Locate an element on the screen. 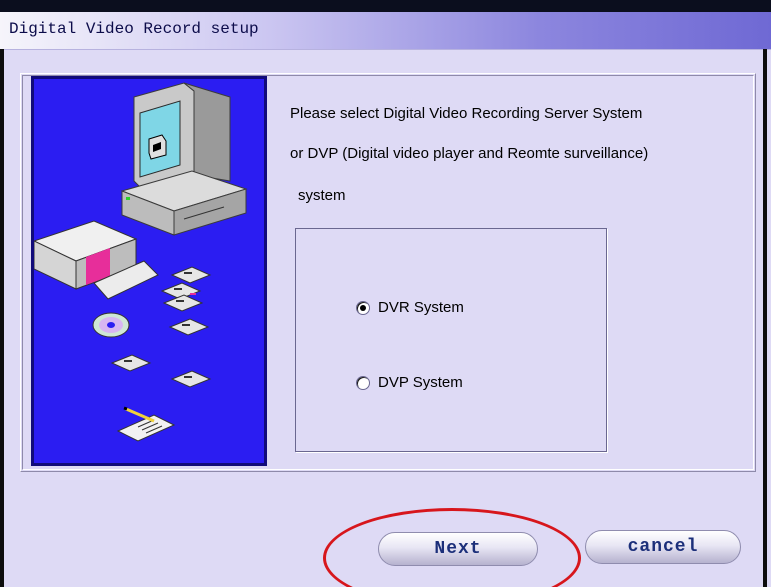  dvp-system-label: DVP System is located at coordinates (420, 382).